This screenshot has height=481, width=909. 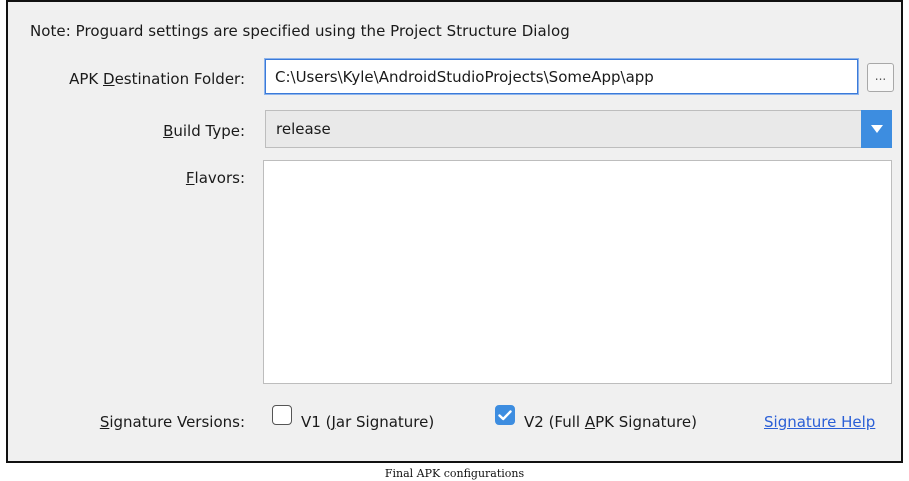 I want to click on flavors-label-post: lavors:, so click(x=219, y=178).